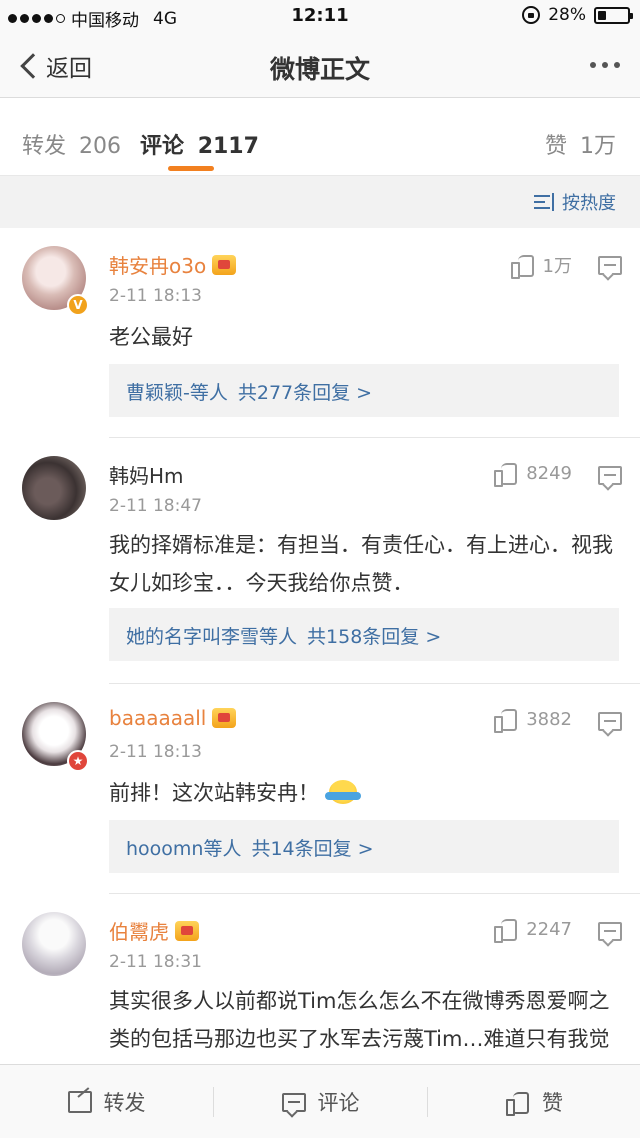  What do you see at coordinates (319, 69) in the screenshot?
I see `page-title: 微博正文` at bounding box center [319, 69].